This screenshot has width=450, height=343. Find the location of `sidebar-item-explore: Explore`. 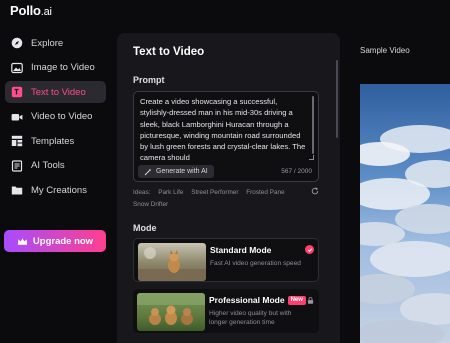

sidebar-item-explore: Explore is located at coordinates (55, 43).